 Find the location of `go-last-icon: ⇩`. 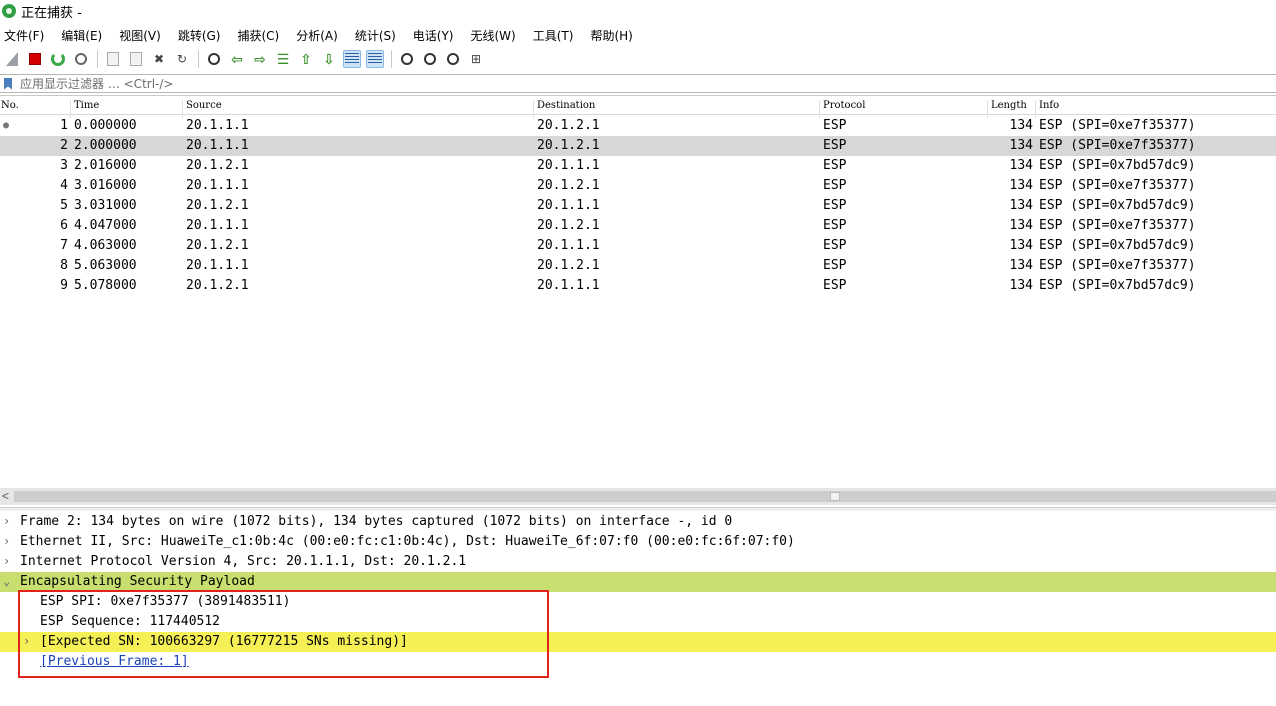

go-last-icon: ⇩ is located at coordinates (329, 59).